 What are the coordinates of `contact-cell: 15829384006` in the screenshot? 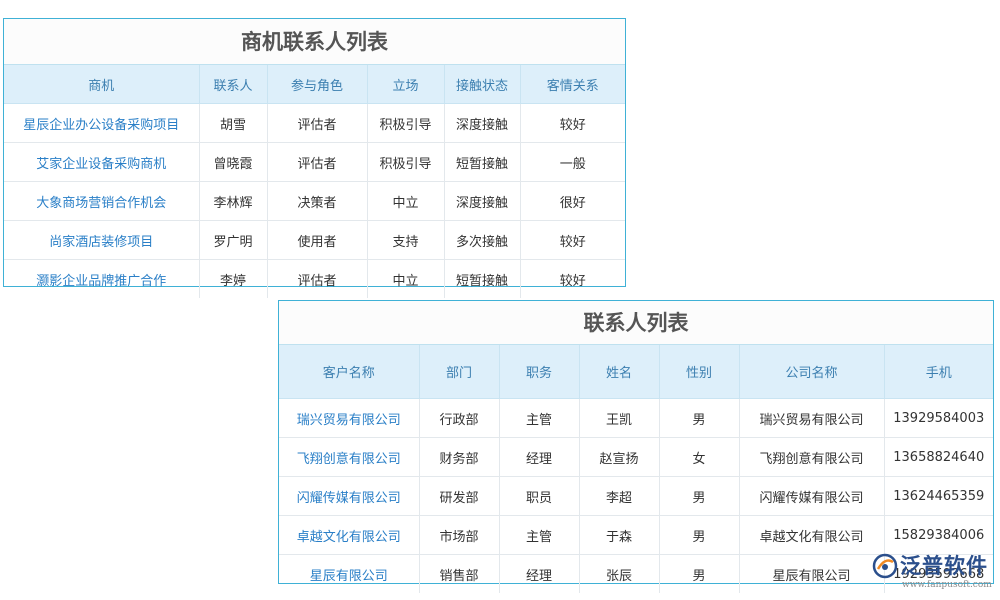 It's located at (938, 535).